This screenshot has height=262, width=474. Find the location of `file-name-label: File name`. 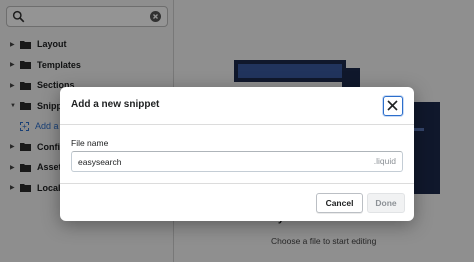

file-name-label: File name is located at coordinates (90, 143).